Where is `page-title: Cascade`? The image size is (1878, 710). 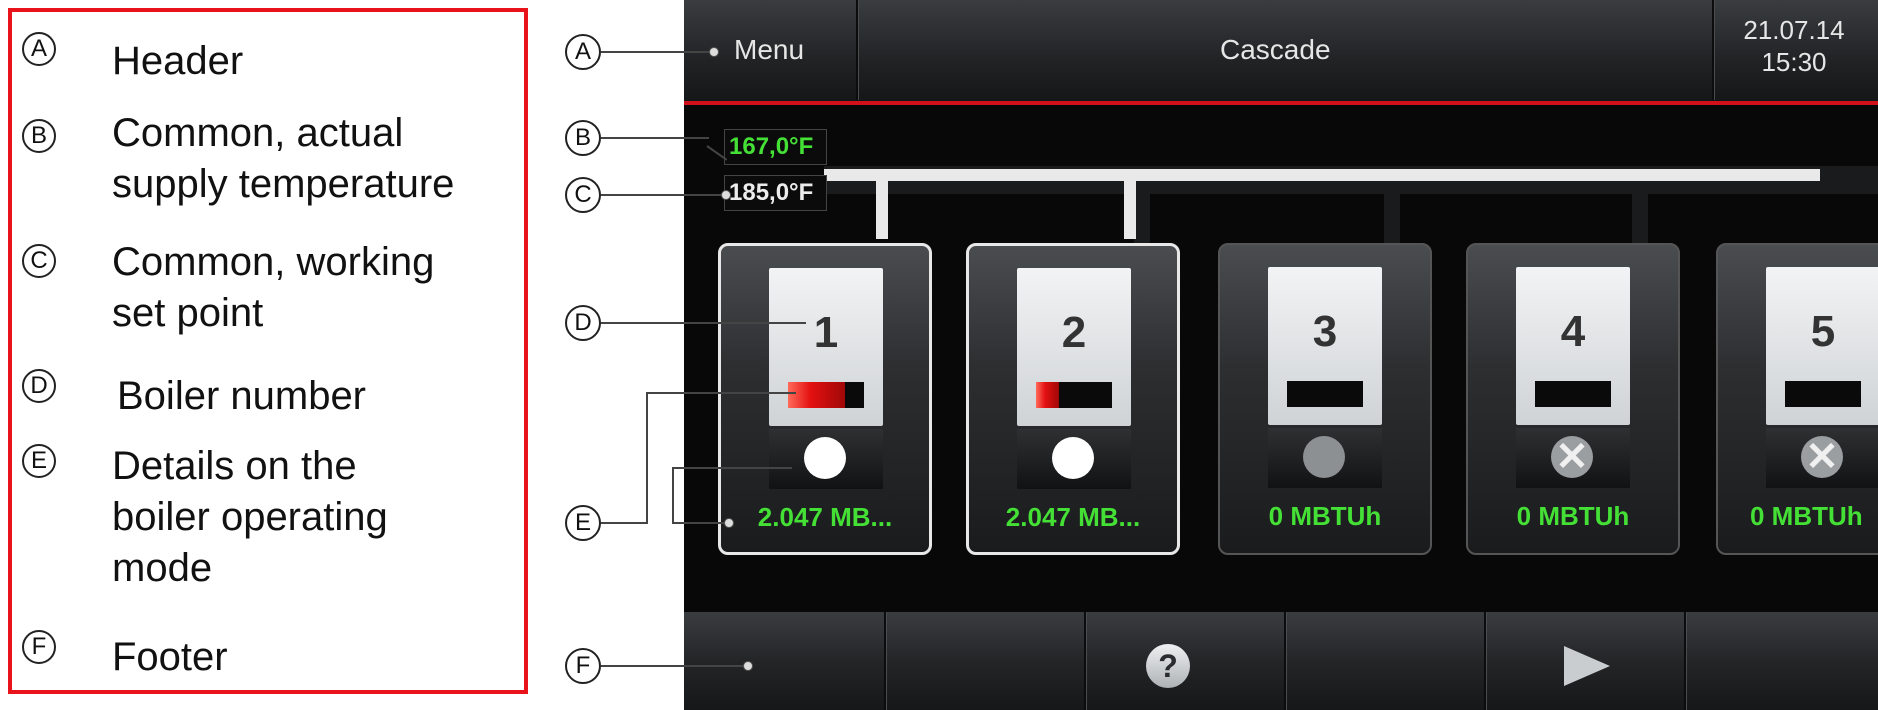
page-title: Cascade is located at coordinates (1275, 49).